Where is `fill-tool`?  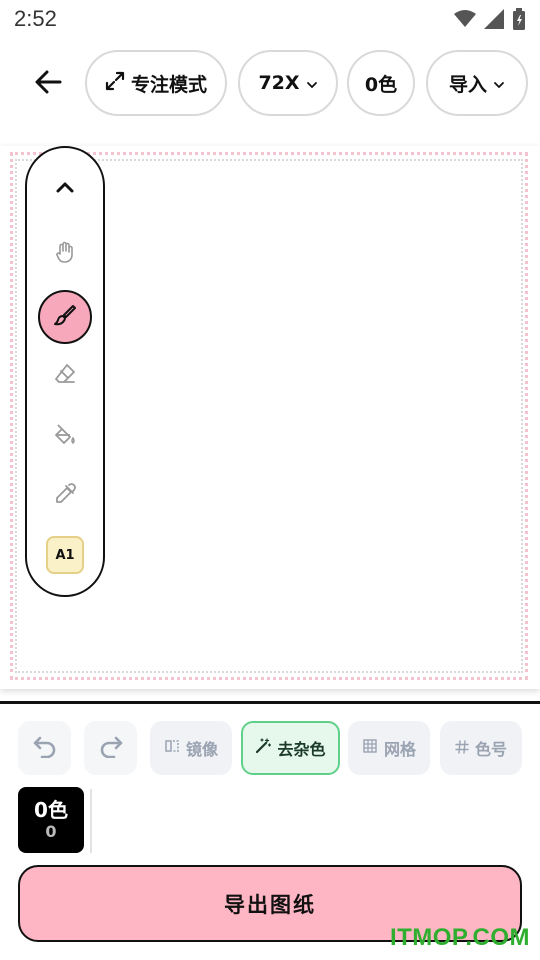 fill-tool is located at coordinates (65, 436).